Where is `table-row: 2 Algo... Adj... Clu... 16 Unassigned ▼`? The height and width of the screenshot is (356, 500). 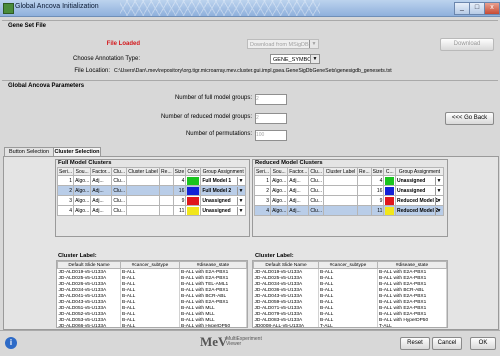 table-row: 2 Algo... Adj... Clu... 16 Unassigned ▼ is located at coordinates (348, 190).